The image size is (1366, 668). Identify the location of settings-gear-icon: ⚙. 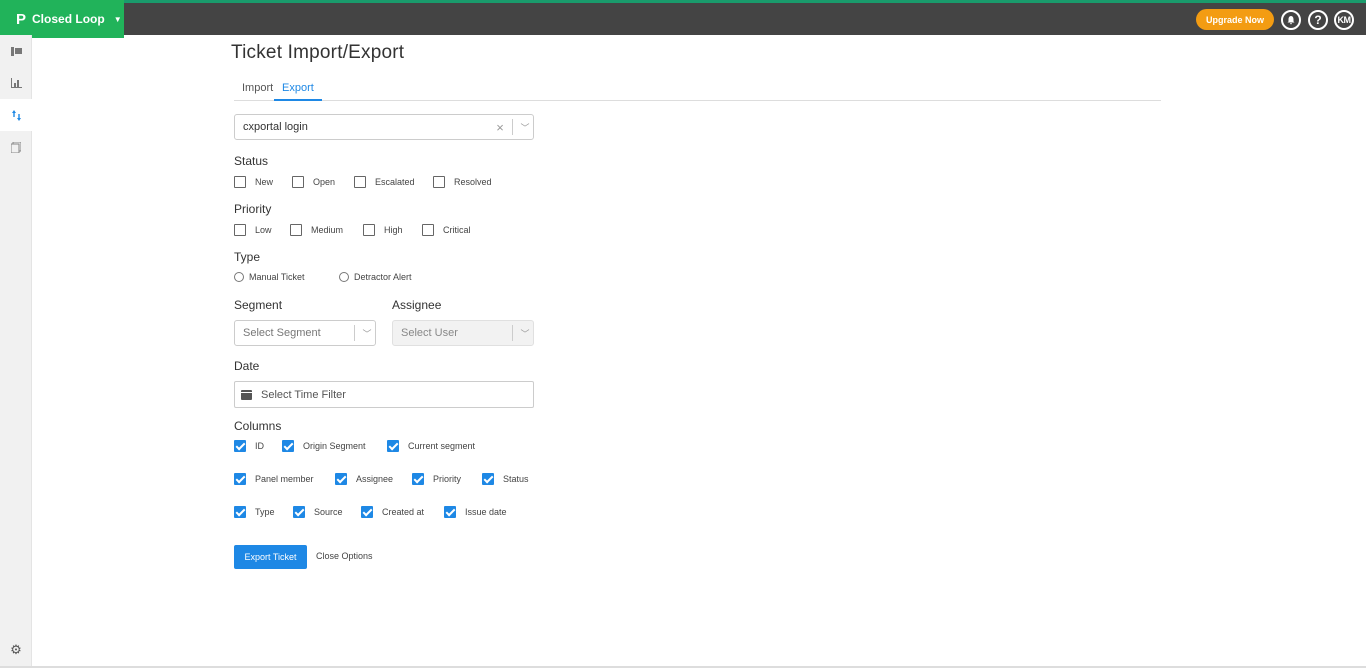
(16, 650).